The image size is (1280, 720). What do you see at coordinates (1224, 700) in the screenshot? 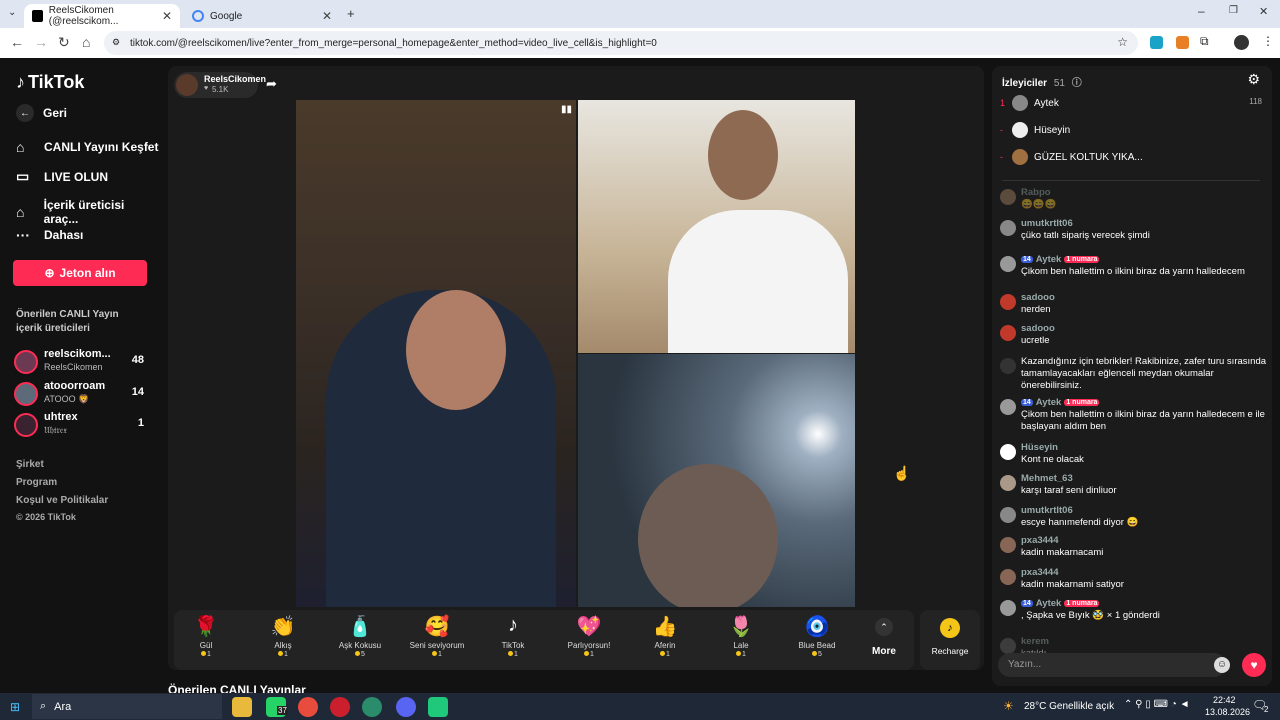
I see `clock-time: 22:42` at bounding box center [1224, 700].